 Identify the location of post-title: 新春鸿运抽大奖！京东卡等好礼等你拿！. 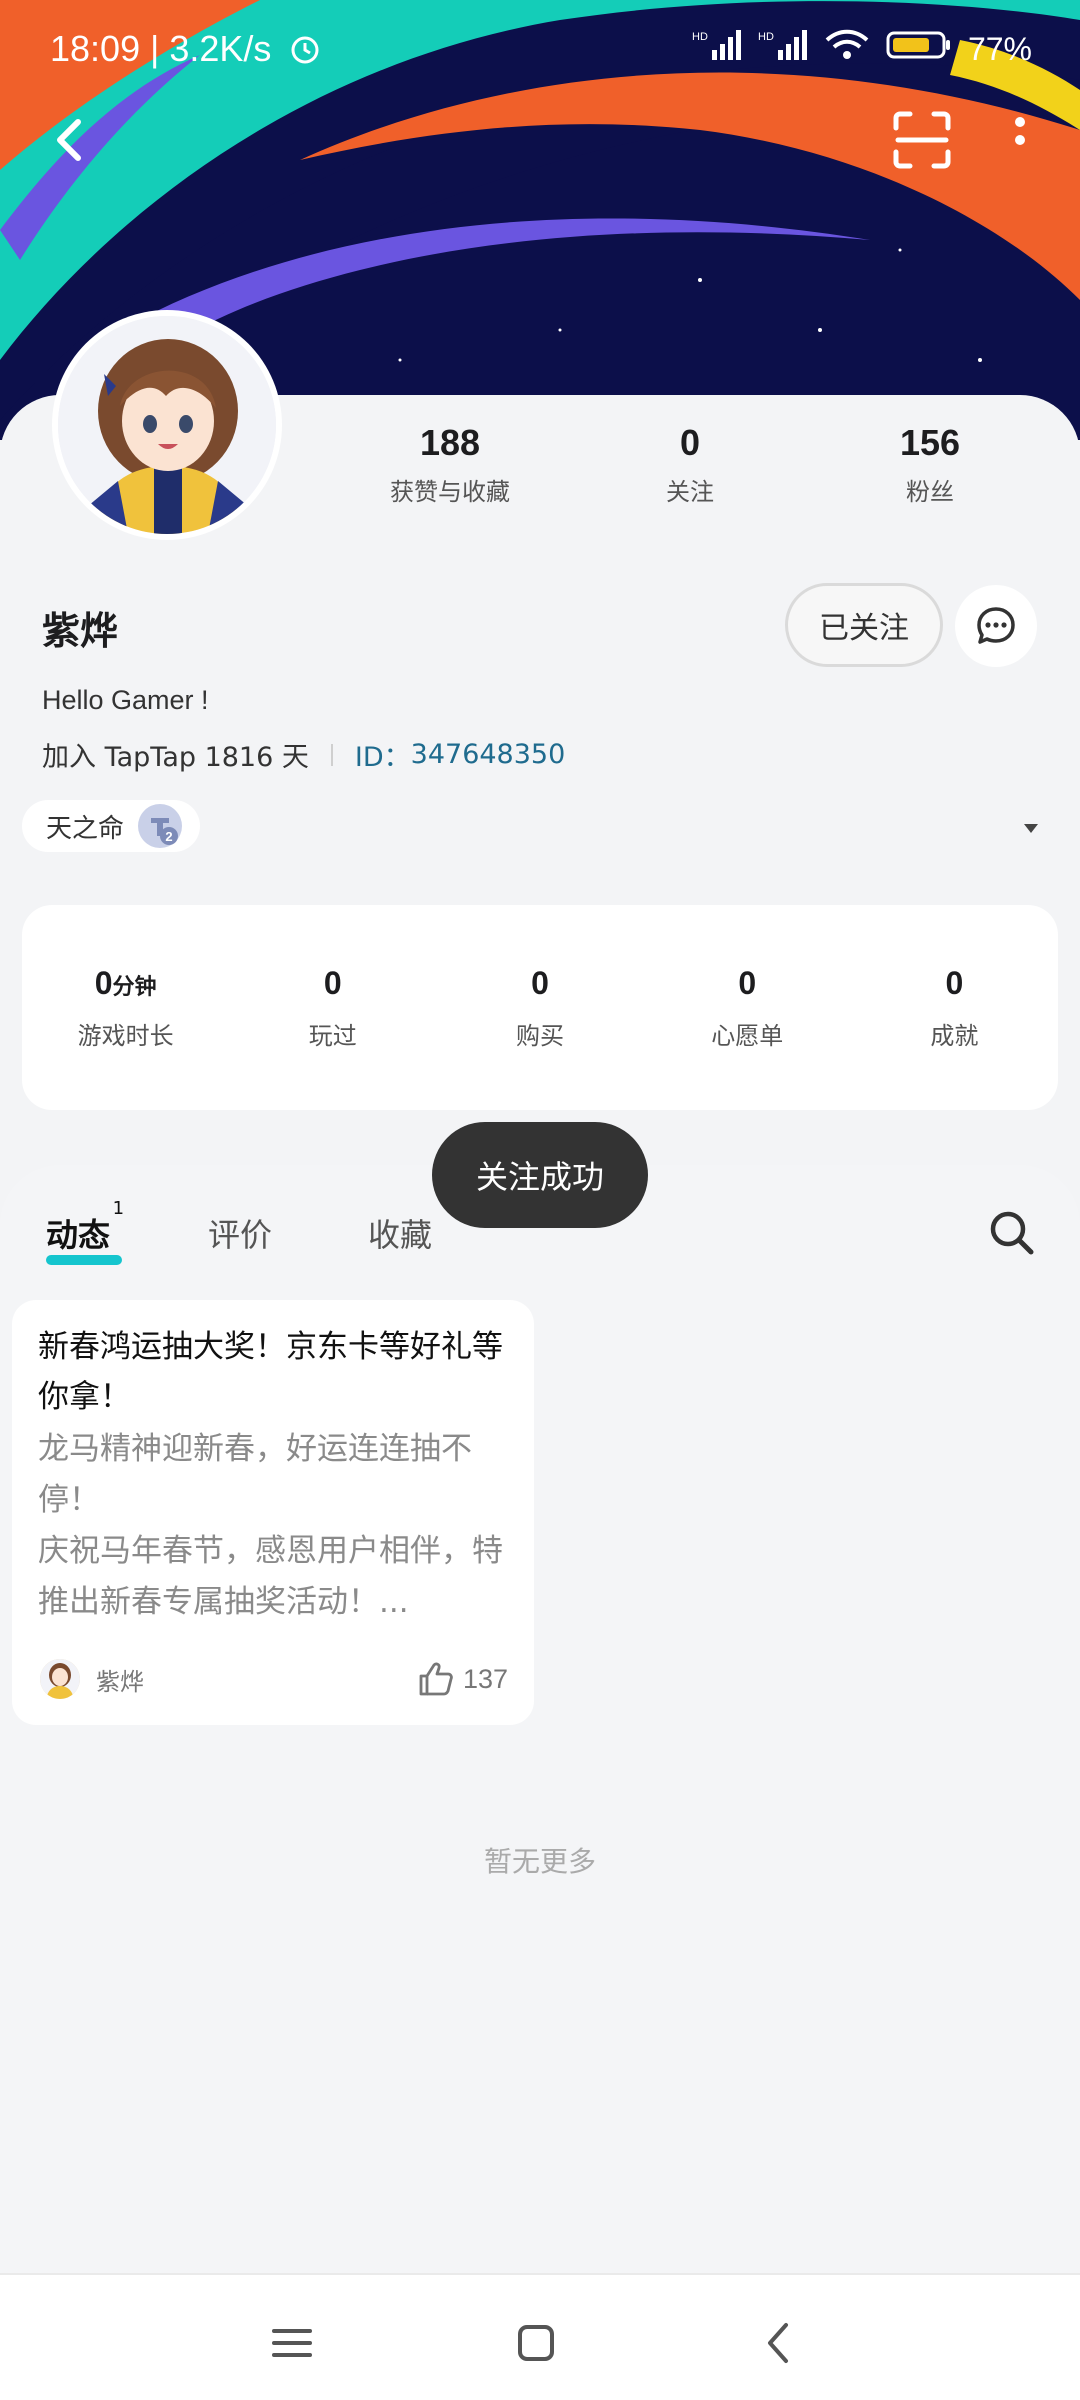
(270, 1372).